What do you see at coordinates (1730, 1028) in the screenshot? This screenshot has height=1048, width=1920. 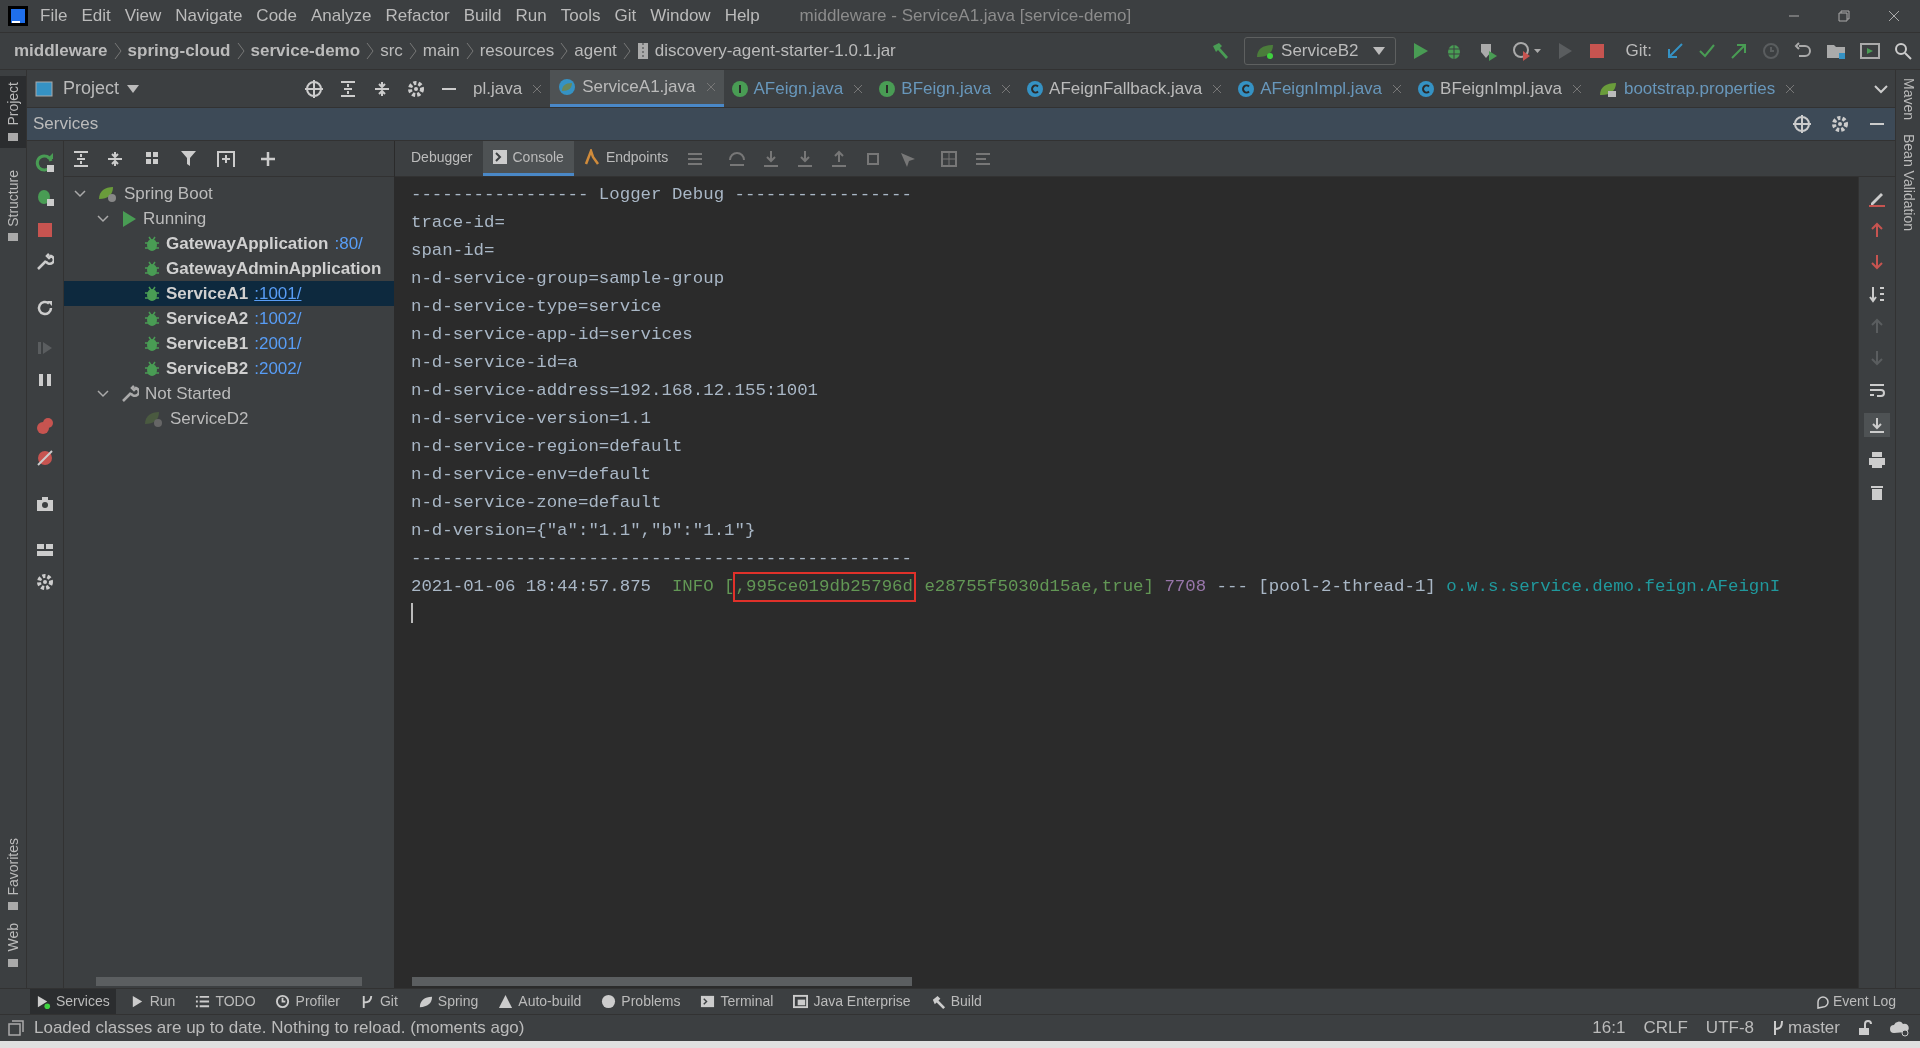 I see `file-encoding: UTF-8` at bounding box center [1730, 1028].